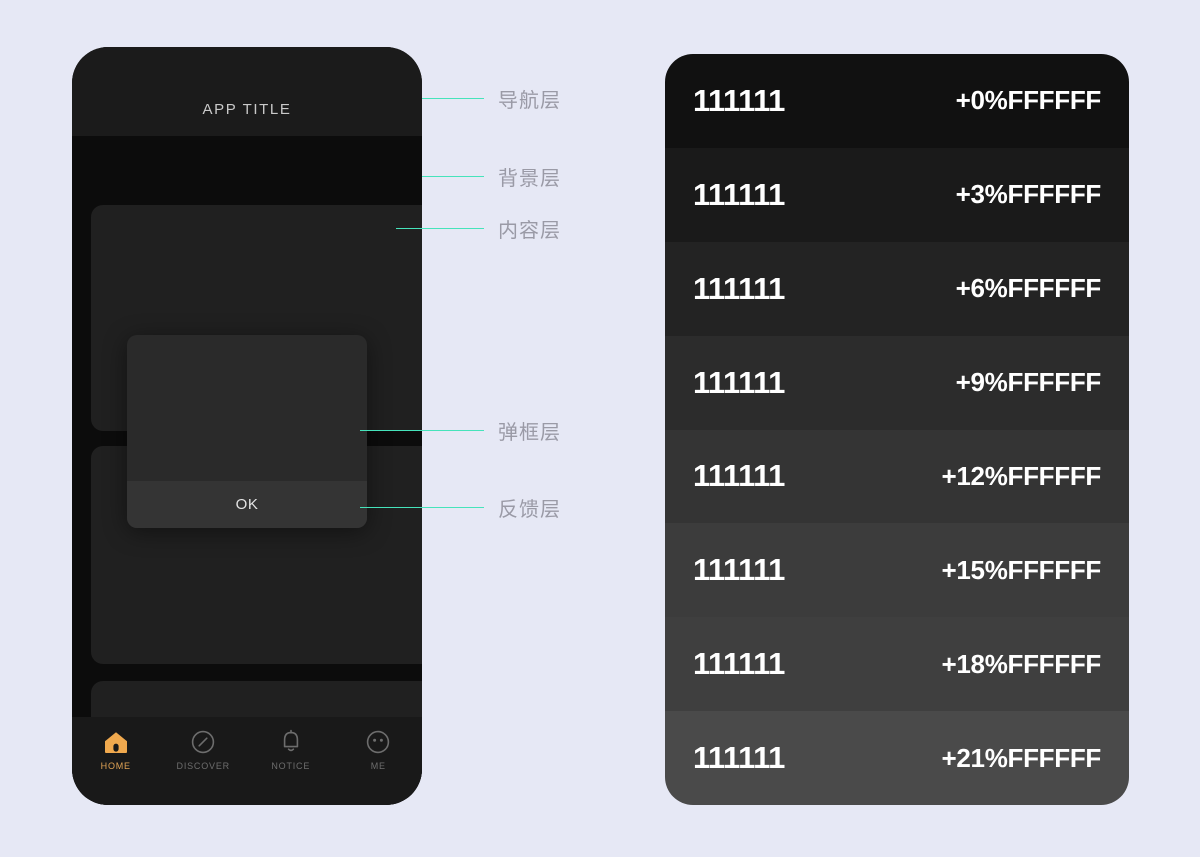  I want to click on ok-button: OK, so click(247, 504).